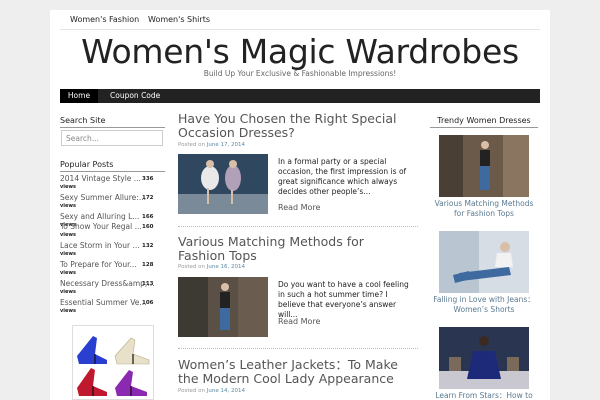 The image size is (600, 400). What do you see at coordinates (148, 198) in the screenshot?
I see `popular-post-count: 172` at bounding box center [148, 198].